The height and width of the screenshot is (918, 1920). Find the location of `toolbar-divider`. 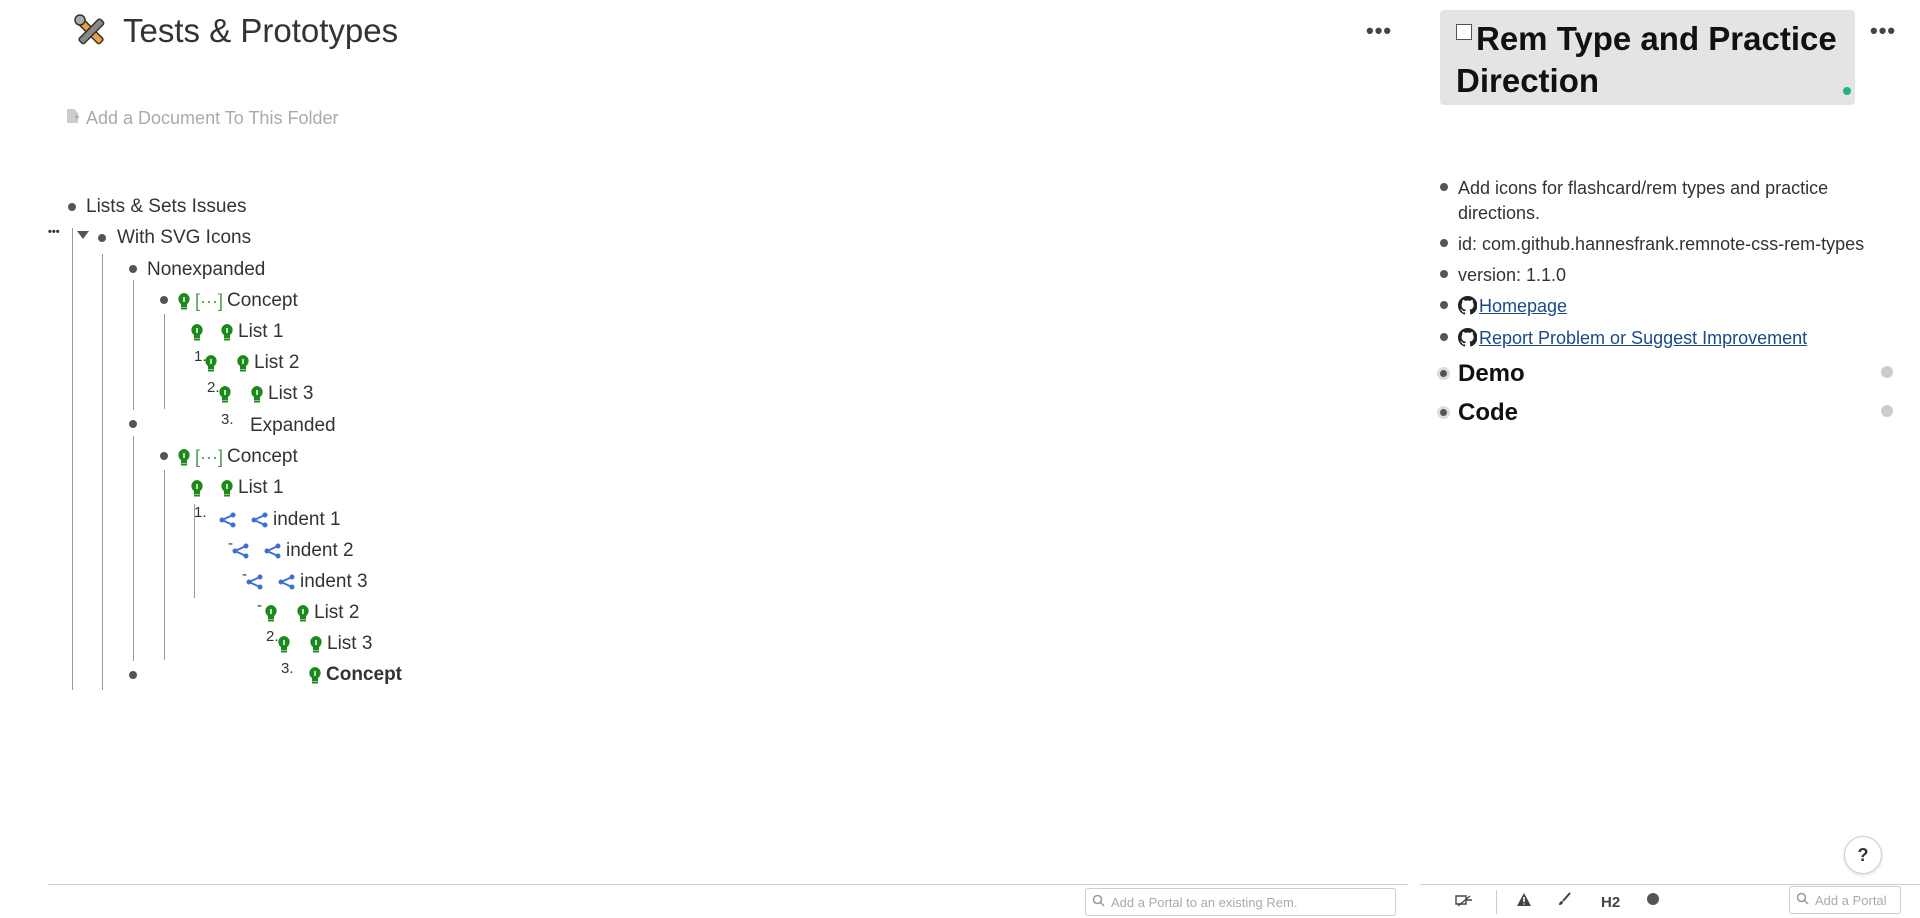

toolbar-divider is located at coordinates (1496, 902).